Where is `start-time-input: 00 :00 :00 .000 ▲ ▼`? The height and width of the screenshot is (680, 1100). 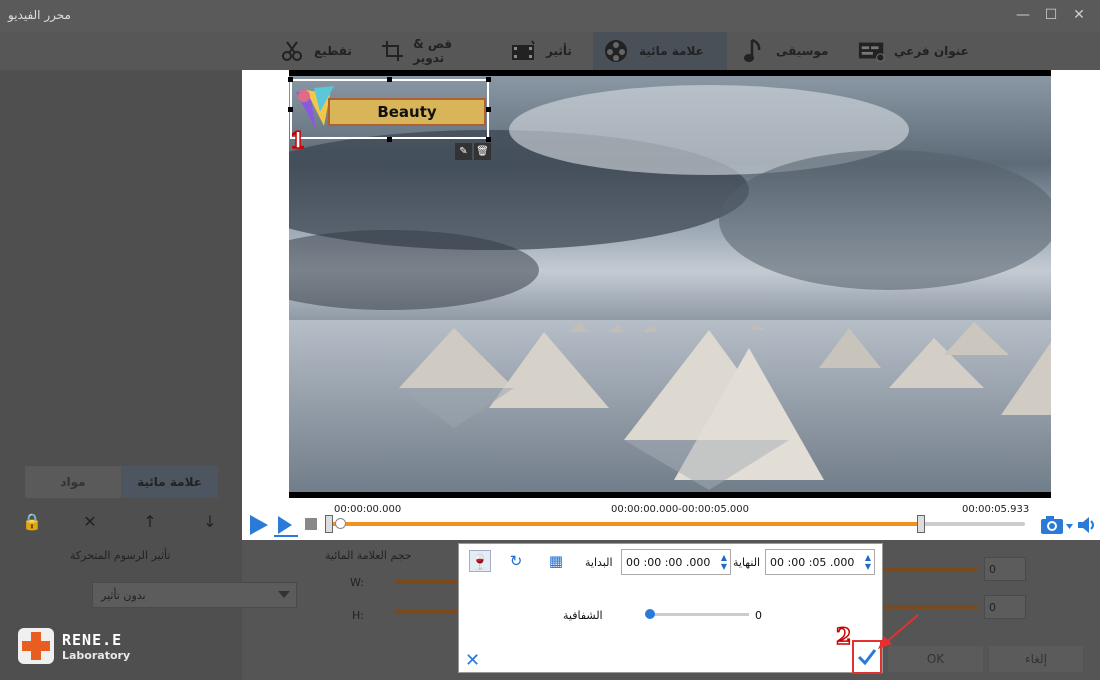
start-time-input: 00 :00 :00 .000 ▲ ▼ is located at coordinates (676, 562).